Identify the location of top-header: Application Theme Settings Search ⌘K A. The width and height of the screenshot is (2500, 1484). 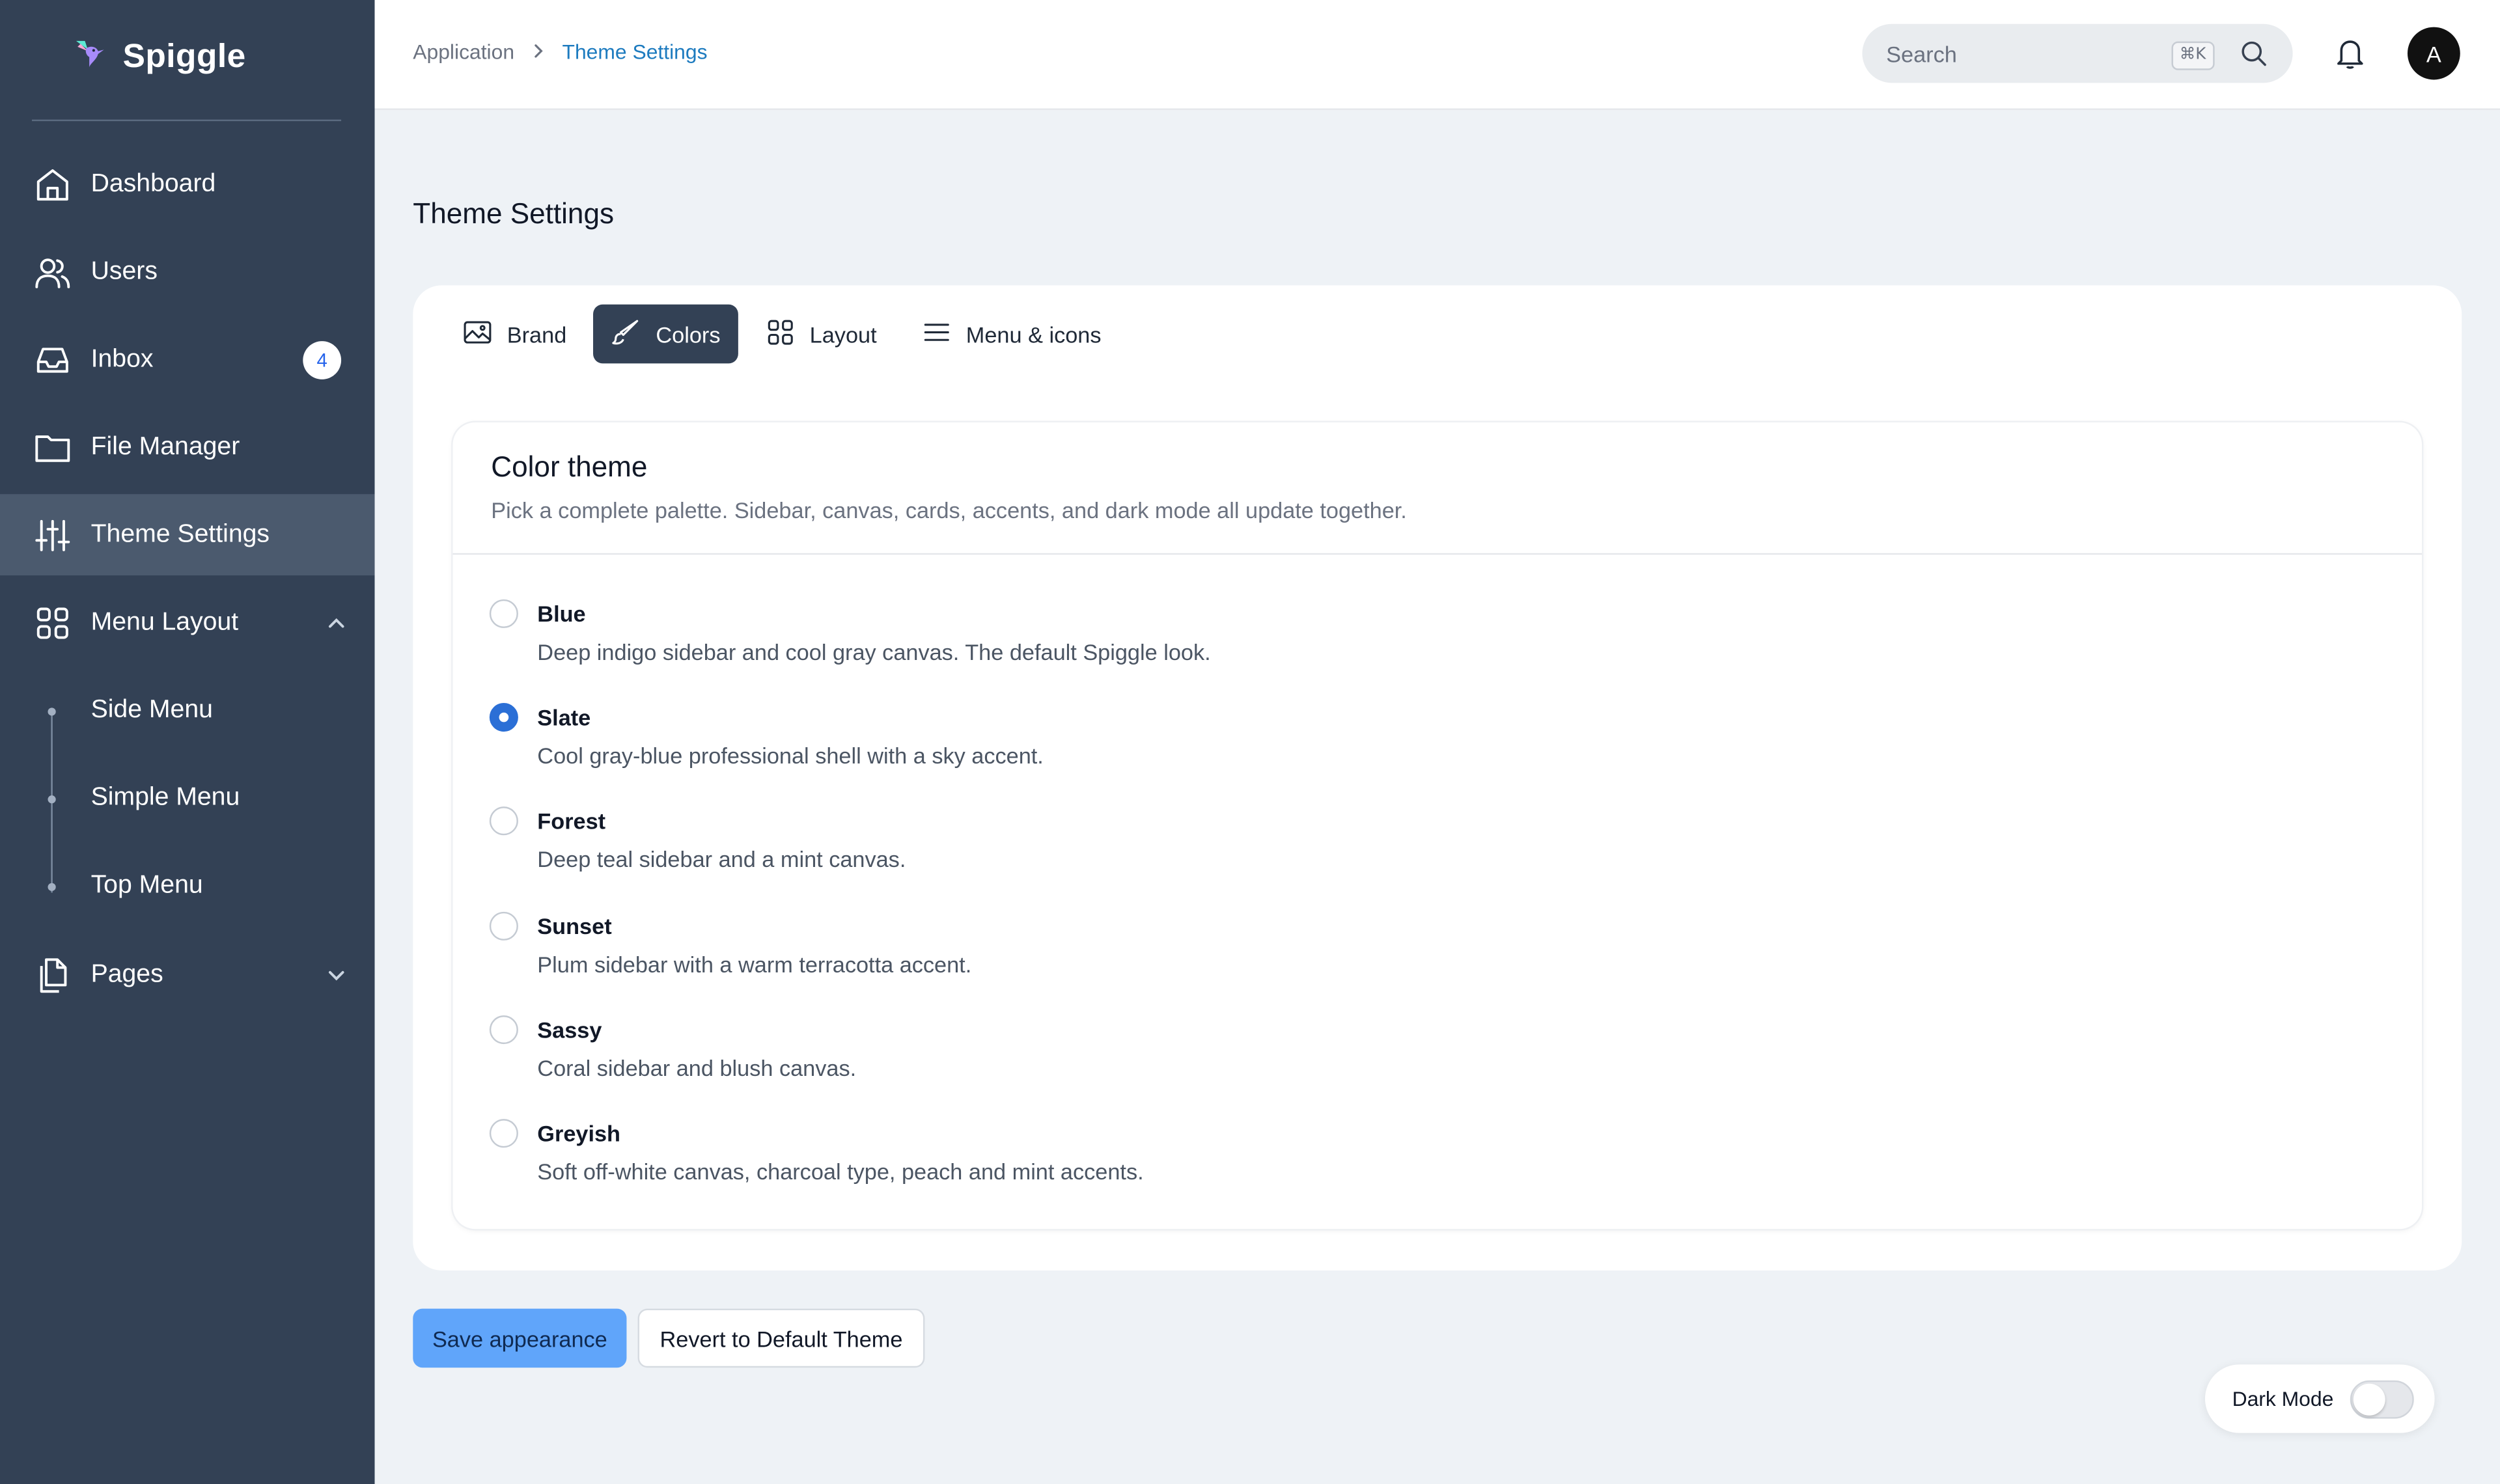
(1437, 55).